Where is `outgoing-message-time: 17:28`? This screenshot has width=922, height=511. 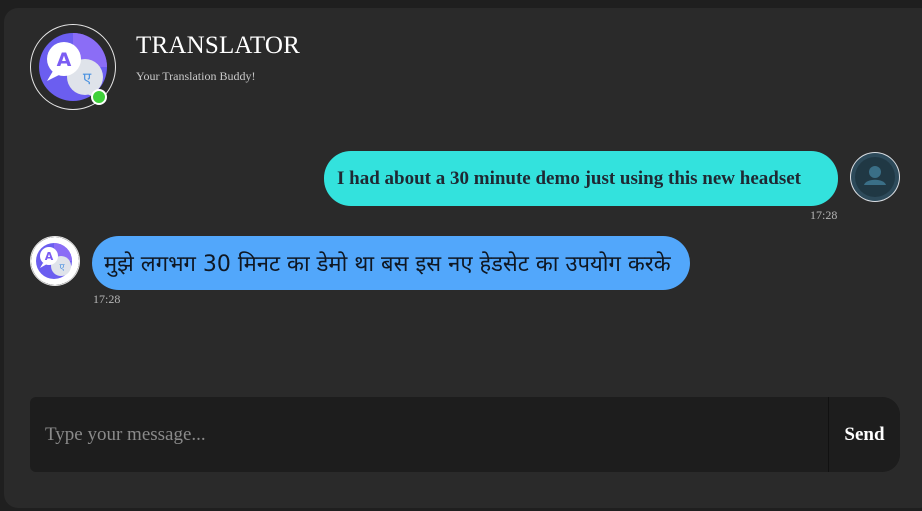 outgoing-message-time: 17:28 is located at coordinates (824, 215).